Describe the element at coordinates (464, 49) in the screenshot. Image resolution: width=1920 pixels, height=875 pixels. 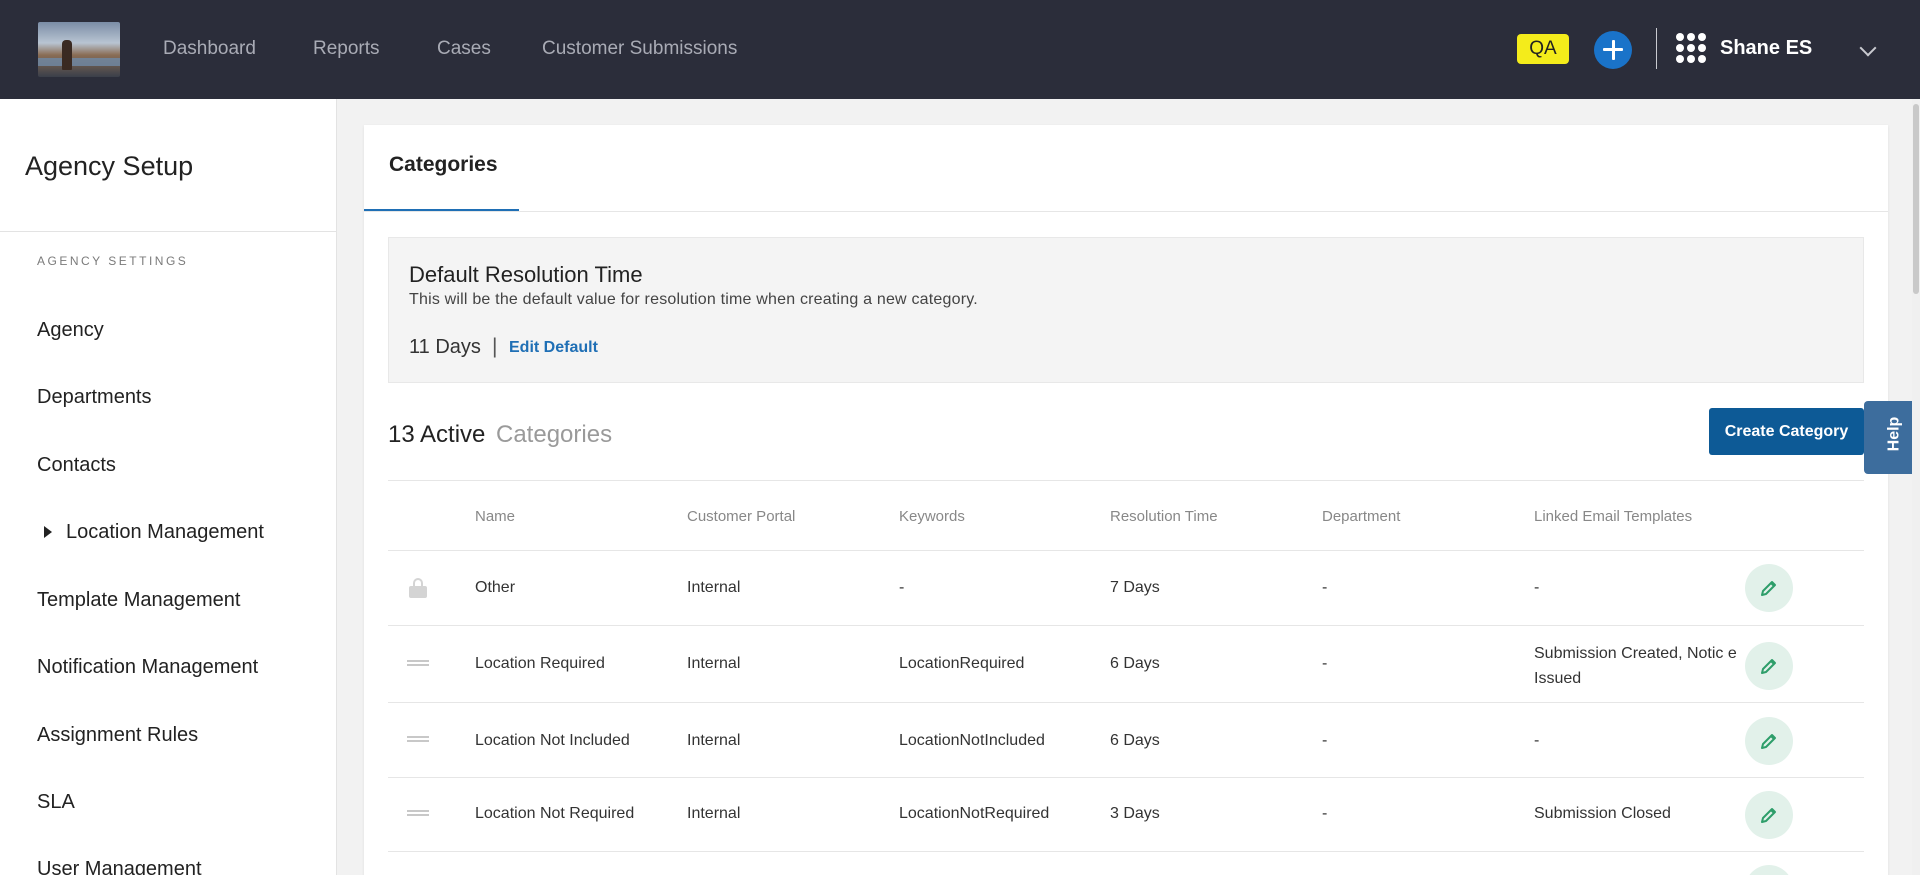
I see `nav-link-cases: Cases` at that location.